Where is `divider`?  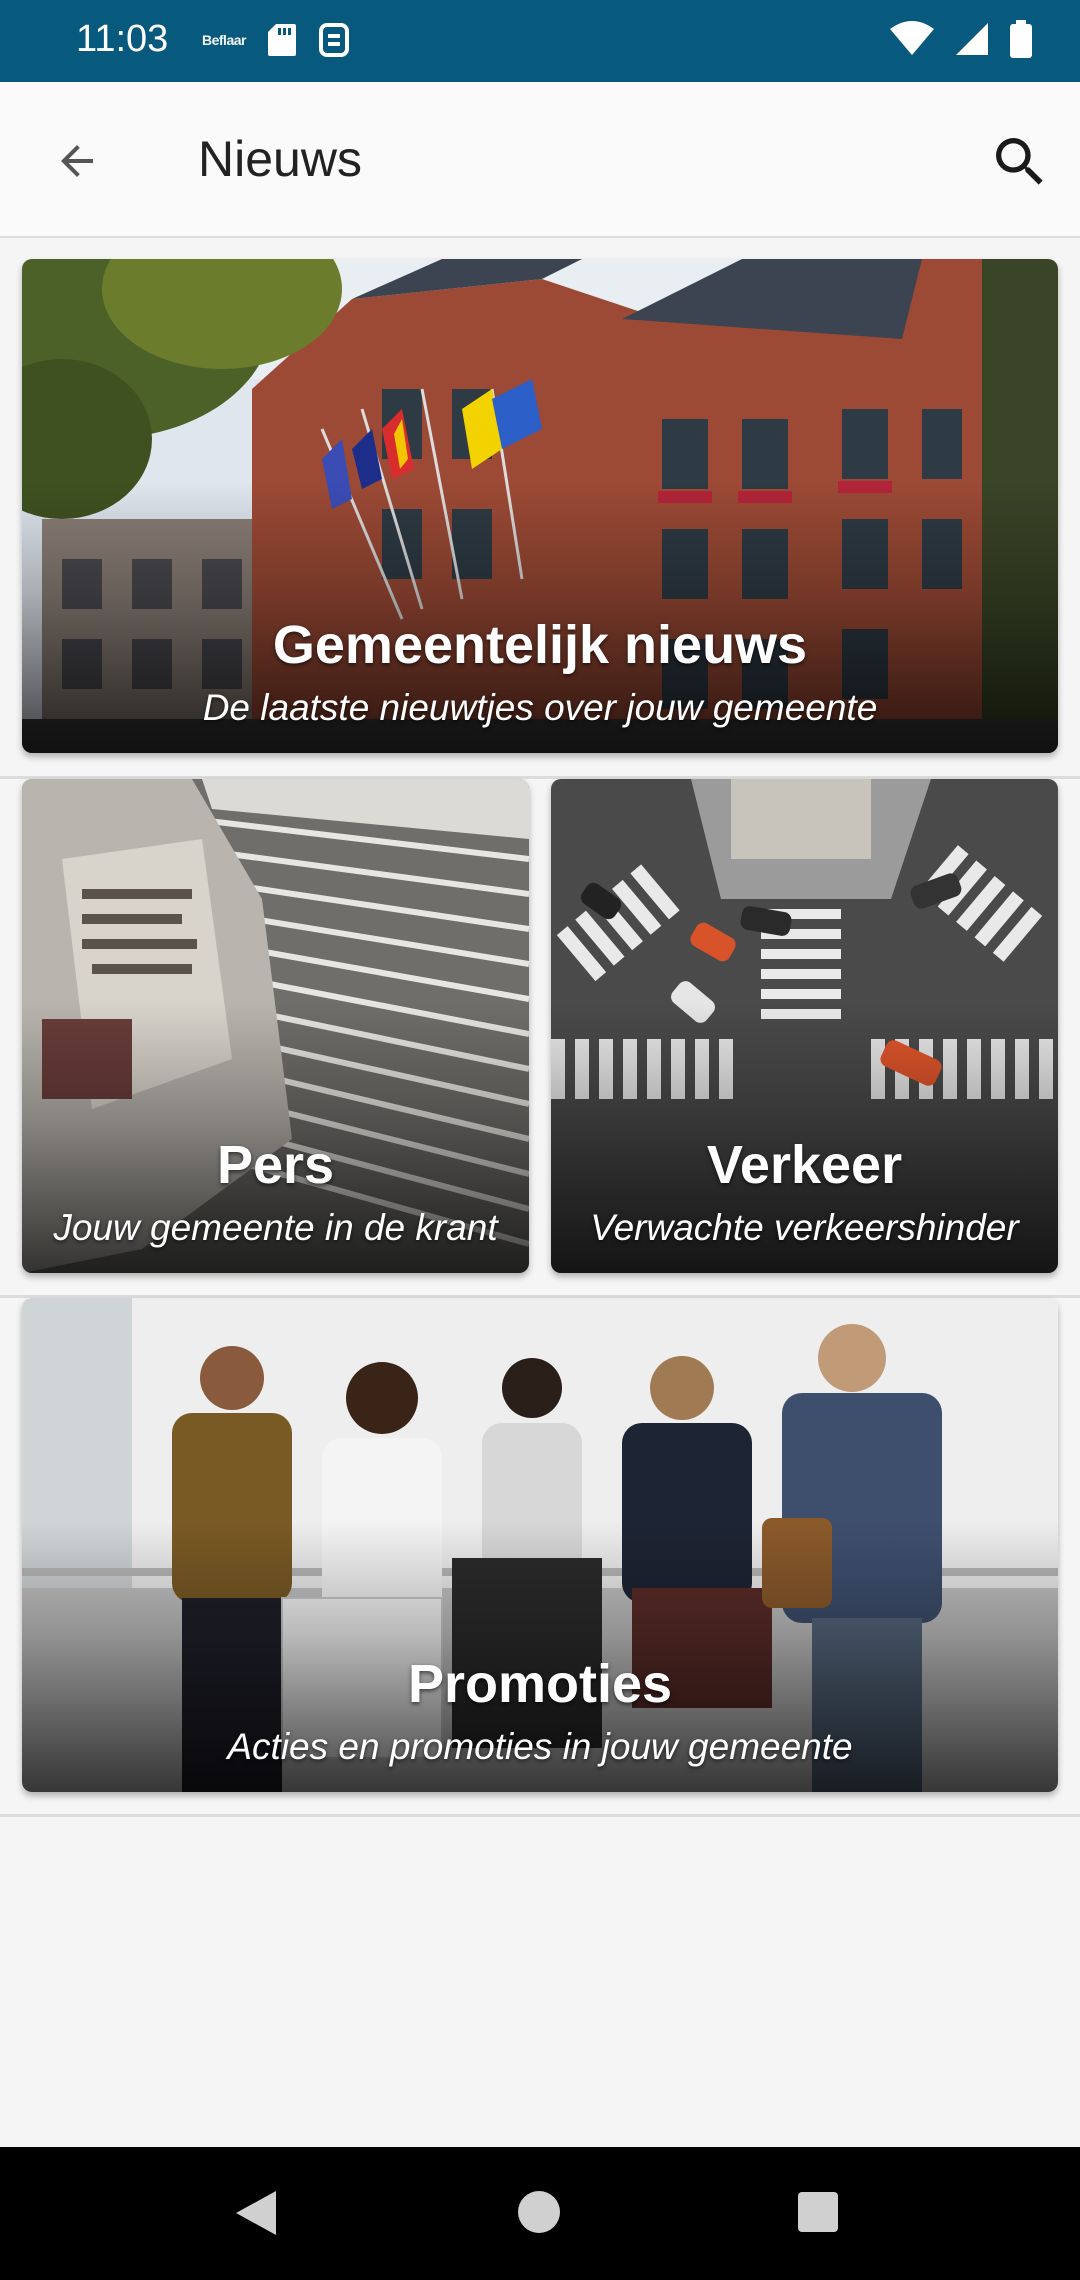 divider is located at coordinates (540, 1815).